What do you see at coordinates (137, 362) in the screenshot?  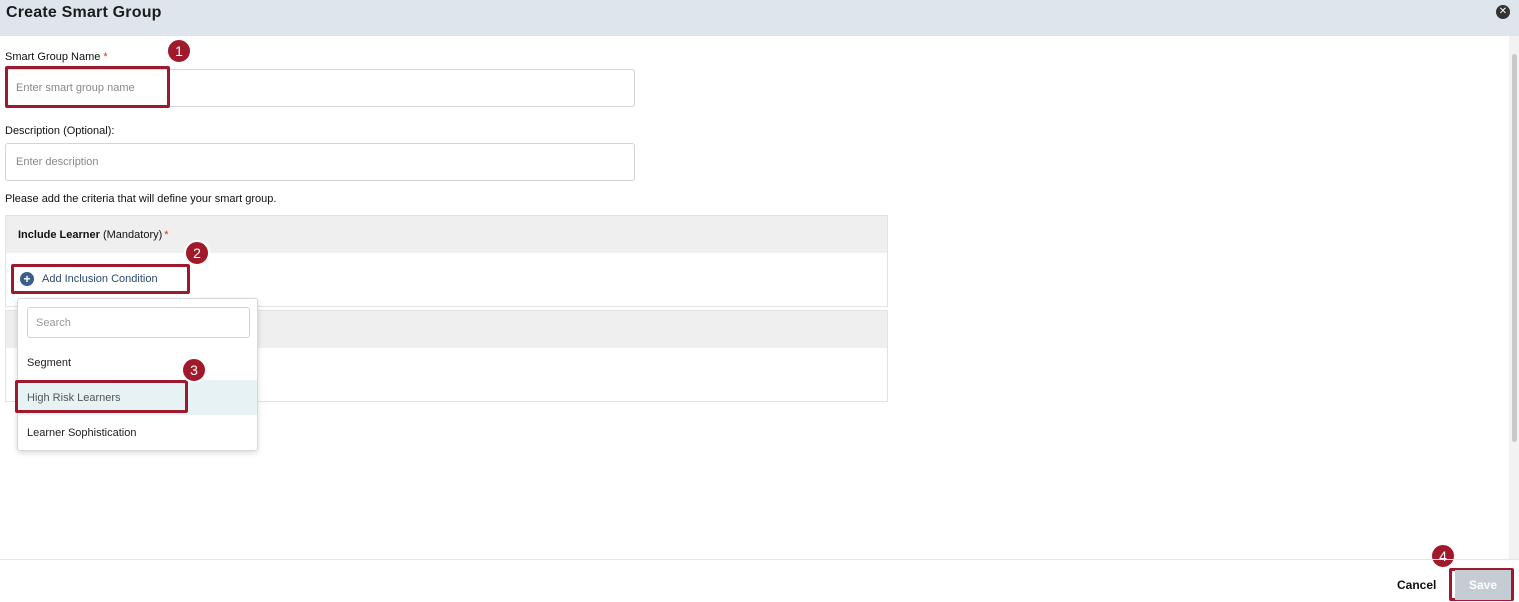 I see `dropdown-item-segment: Segment` at bounding box center [137, 362].